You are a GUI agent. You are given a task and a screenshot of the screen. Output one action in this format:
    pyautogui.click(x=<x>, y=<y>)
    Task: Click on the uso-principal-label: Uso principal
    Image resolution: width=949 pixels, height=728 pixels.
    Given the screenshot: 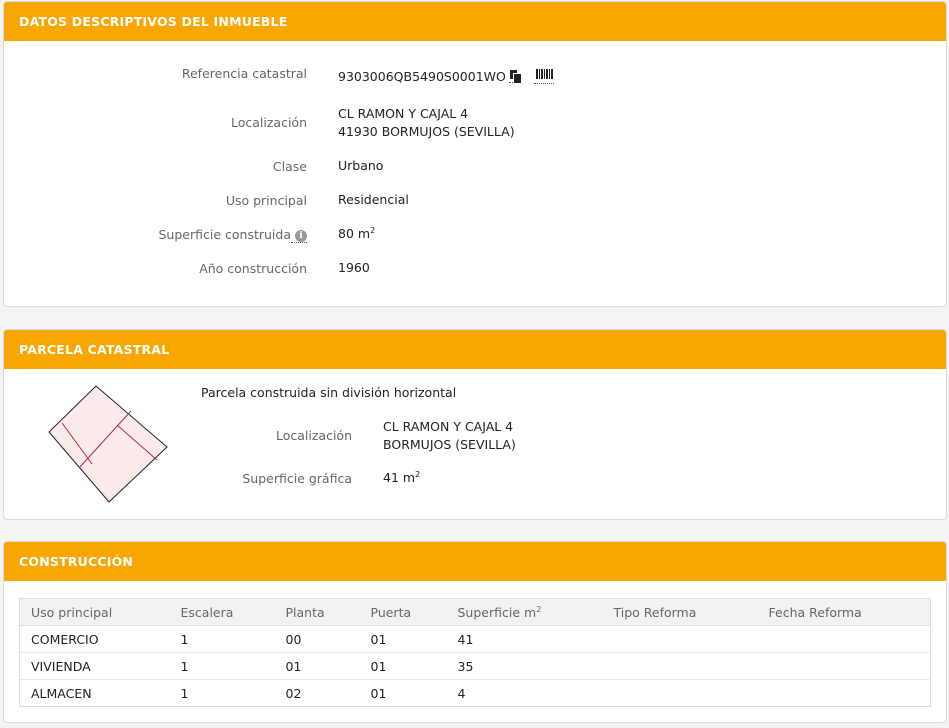 What is the action you would take?
    pyautogui.click(x=266, y=200)
    